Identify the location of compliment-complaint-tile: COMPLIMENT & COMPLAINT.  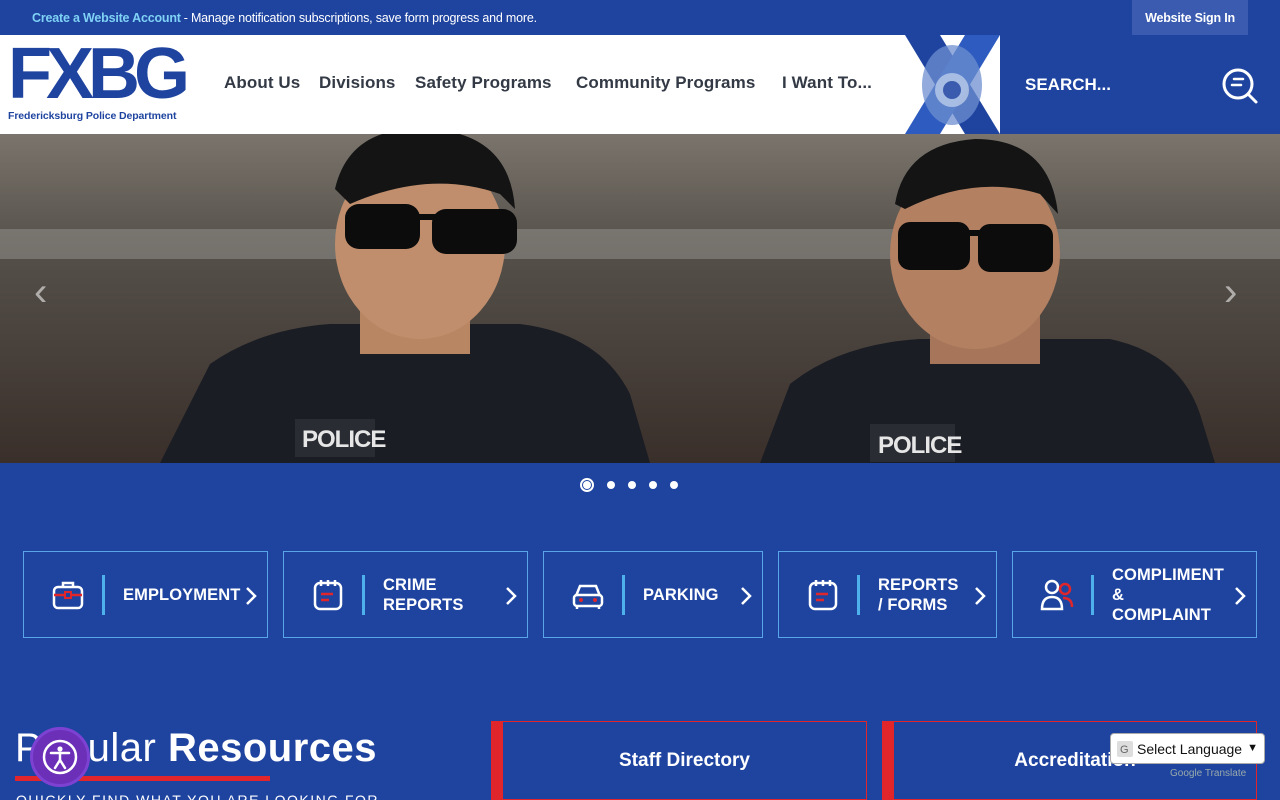
(1134, 594).